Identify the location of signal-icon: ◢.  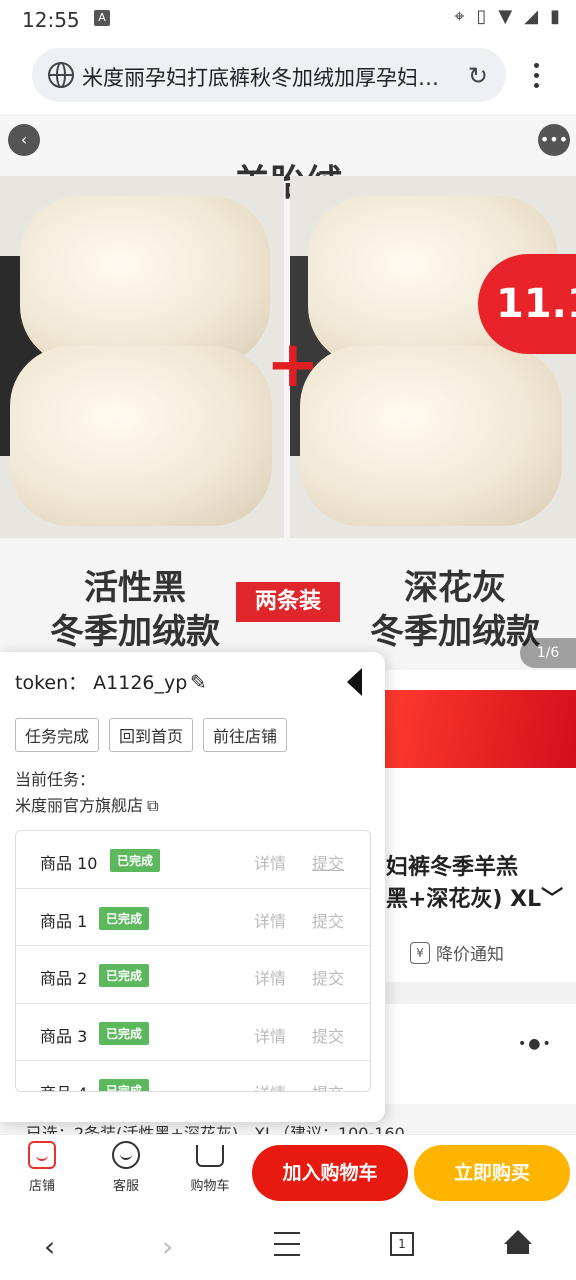
(531, 16).